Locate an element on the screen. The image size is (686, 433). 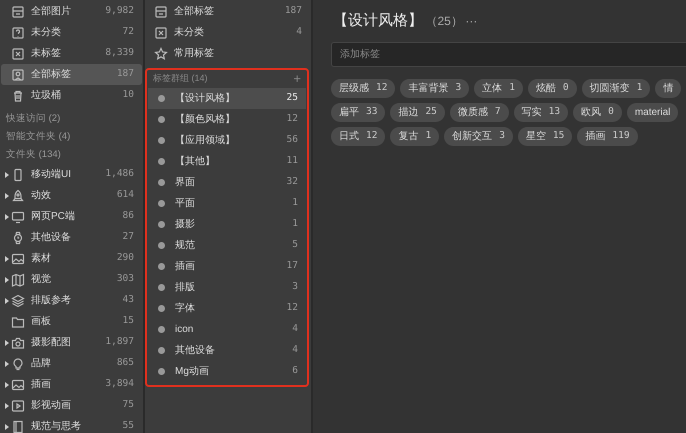
bulb-icon is located at coordinates (18, 363).